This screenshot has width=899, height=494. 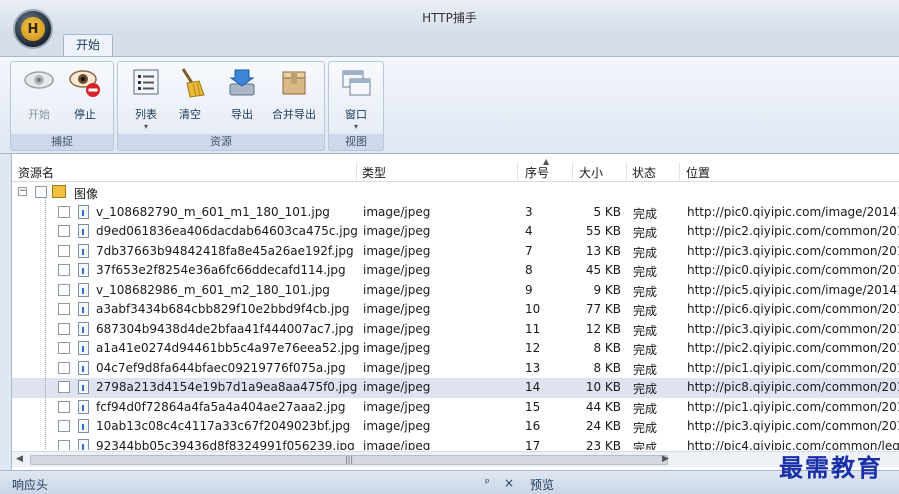 I want to click on resource-name: d9ed061836ea406dacdab64603ca475c.jpg, so click(x=227, y=231).